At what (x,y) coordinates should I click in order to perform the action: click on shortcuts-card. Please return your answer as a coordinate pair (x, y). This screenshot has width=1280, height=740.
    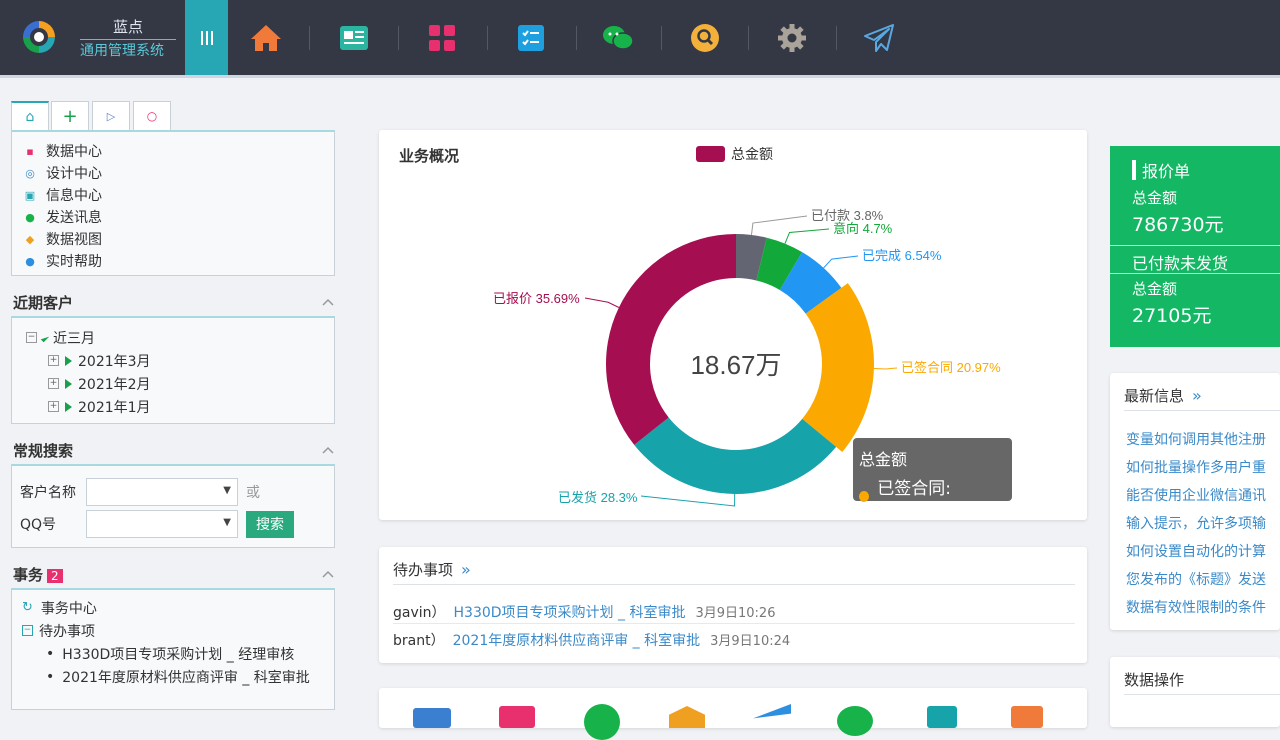
    Looking at the image, I should click on (733, 714).